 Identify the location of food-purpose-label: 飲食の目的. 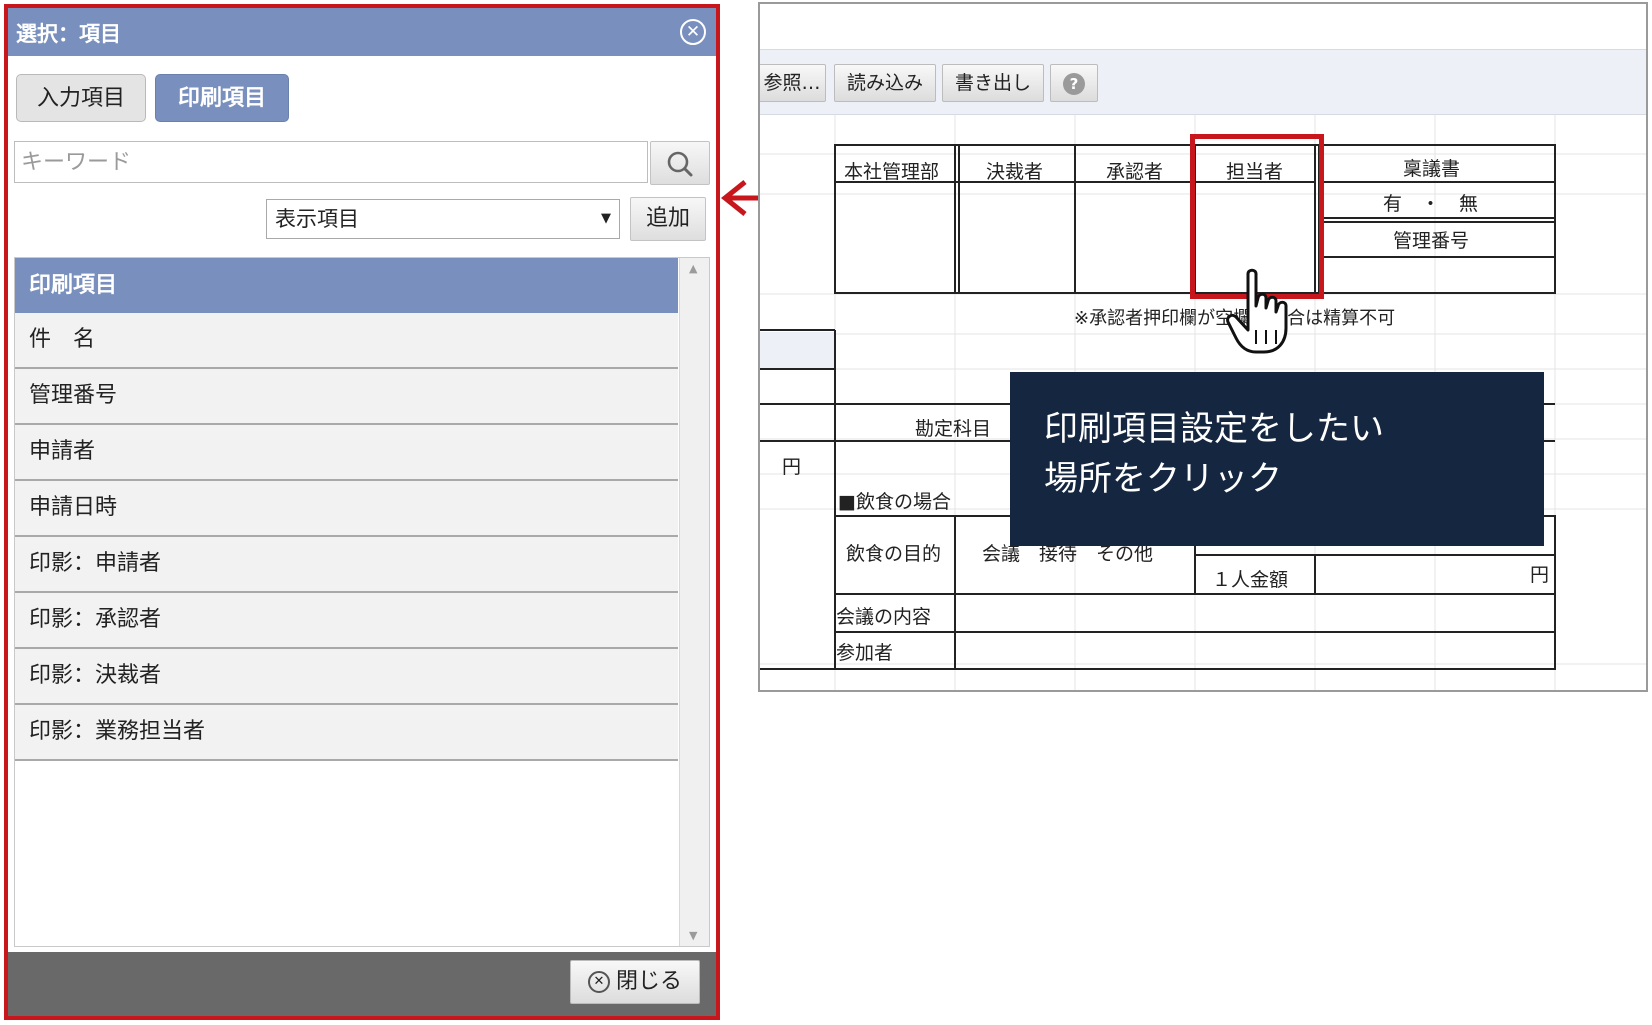
(894, 554).